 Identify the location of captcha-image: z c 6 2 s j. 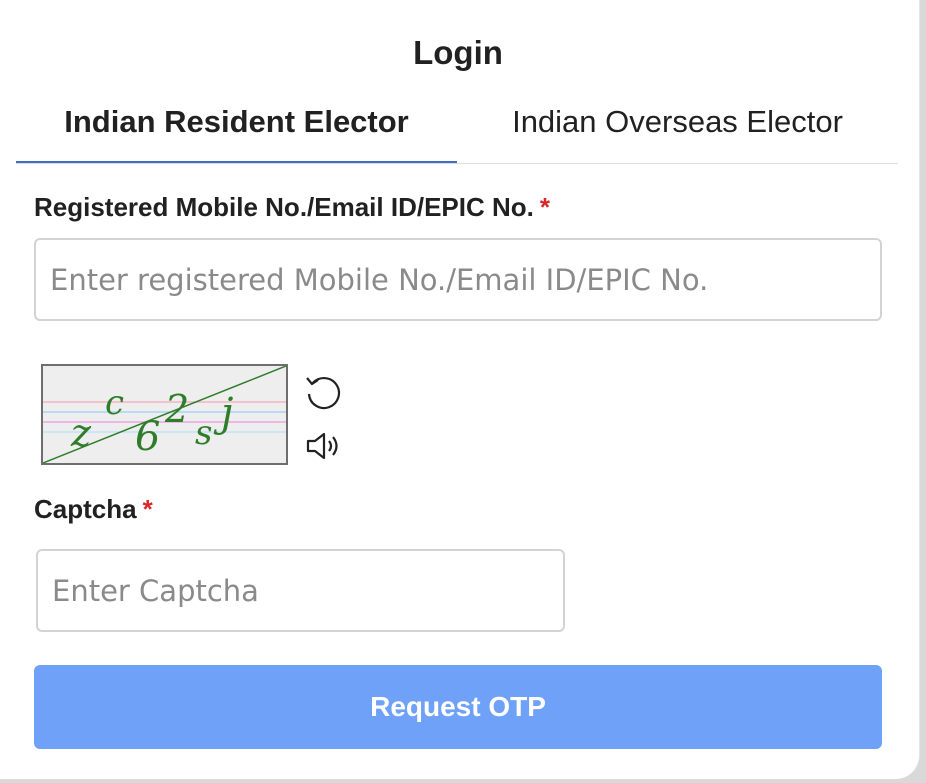
(164, 414).